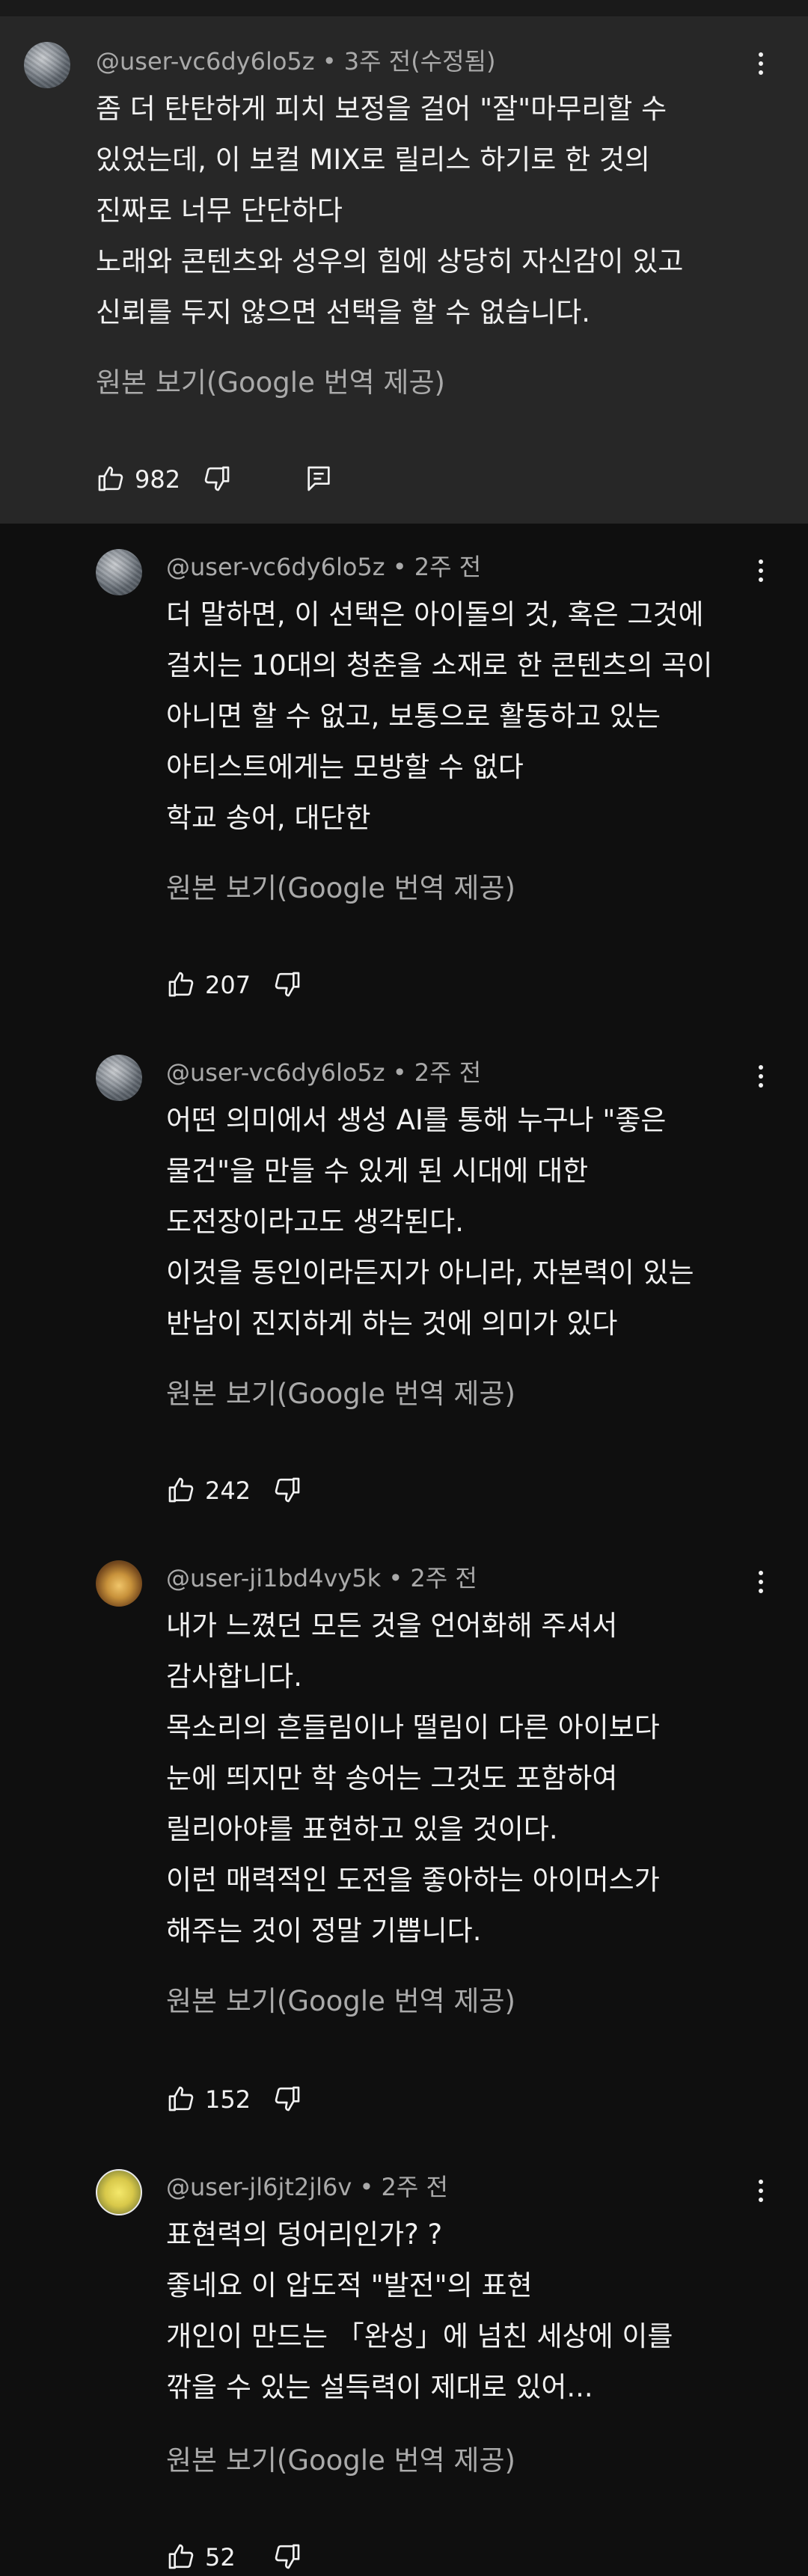  I want to click on like-count: 52, so click(220, 2557).